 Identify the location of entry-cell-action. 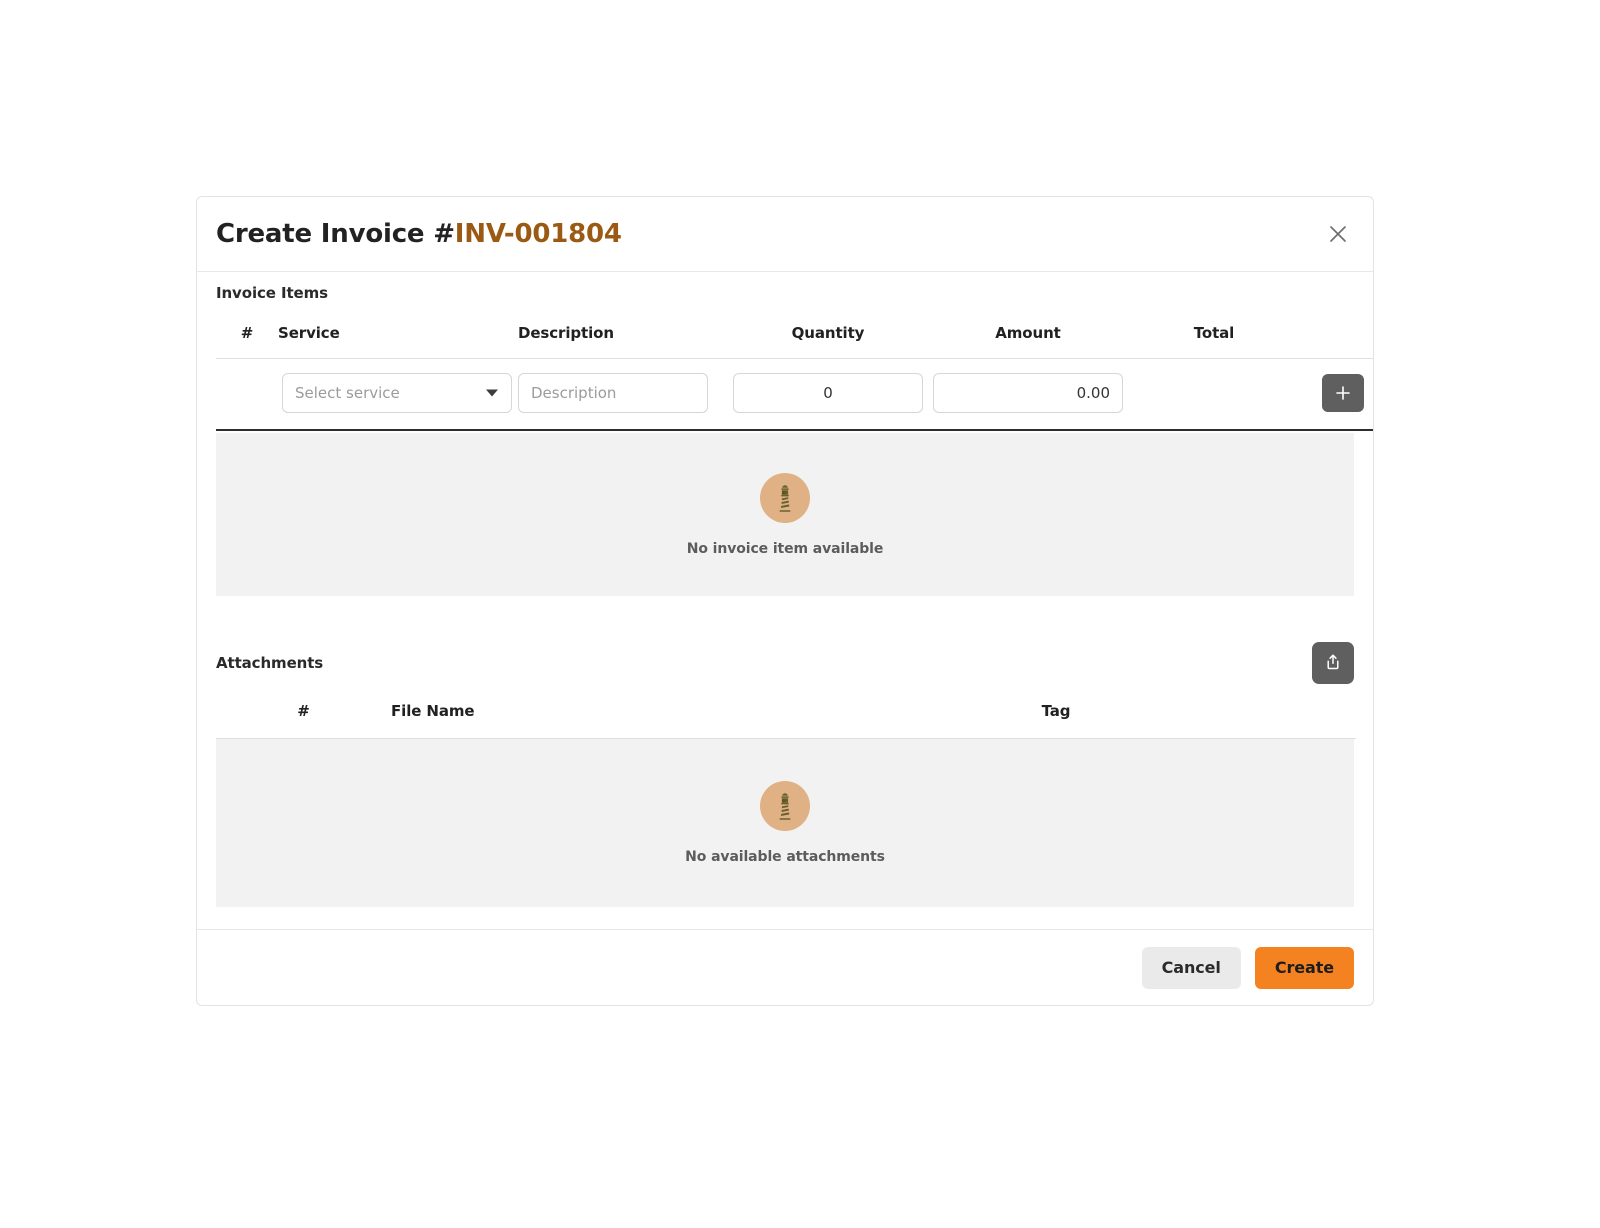
(1336, 394).